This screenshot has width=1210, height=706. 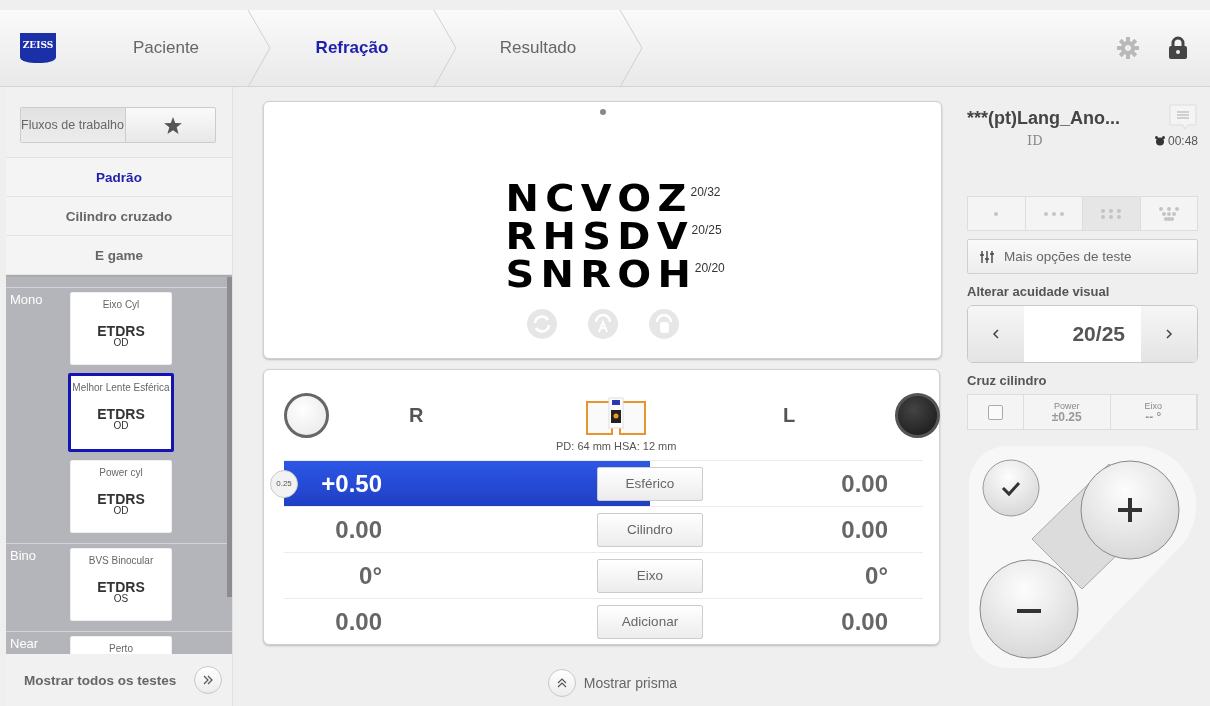 I want to click on workflow-step-tab: Resultado, so click(x=538, y=48).